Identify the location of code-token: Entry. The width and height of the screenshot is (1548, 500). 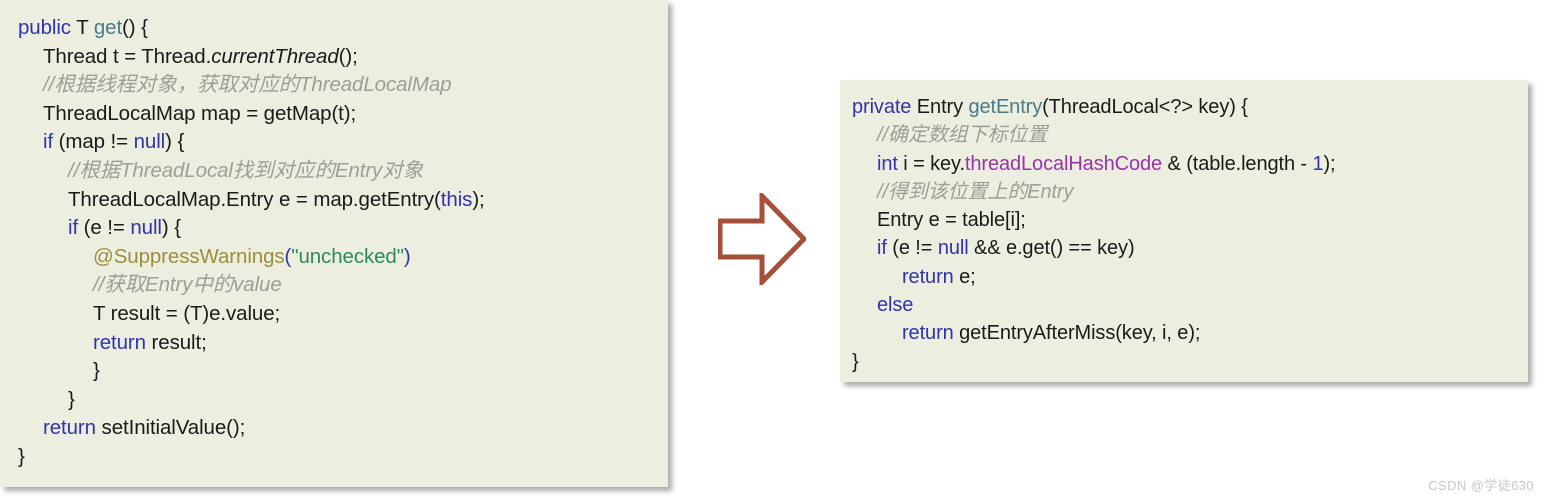
(940, 107).